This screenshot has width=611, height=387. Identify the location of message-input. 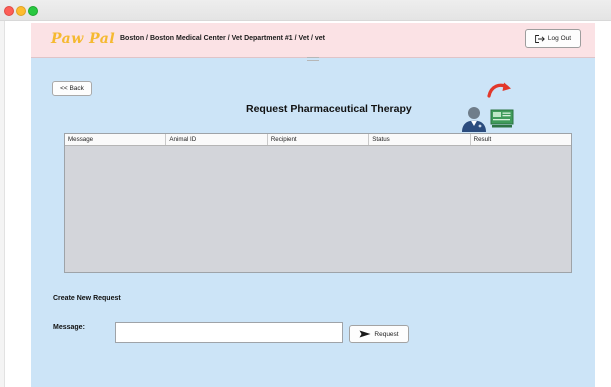
(229, 332).